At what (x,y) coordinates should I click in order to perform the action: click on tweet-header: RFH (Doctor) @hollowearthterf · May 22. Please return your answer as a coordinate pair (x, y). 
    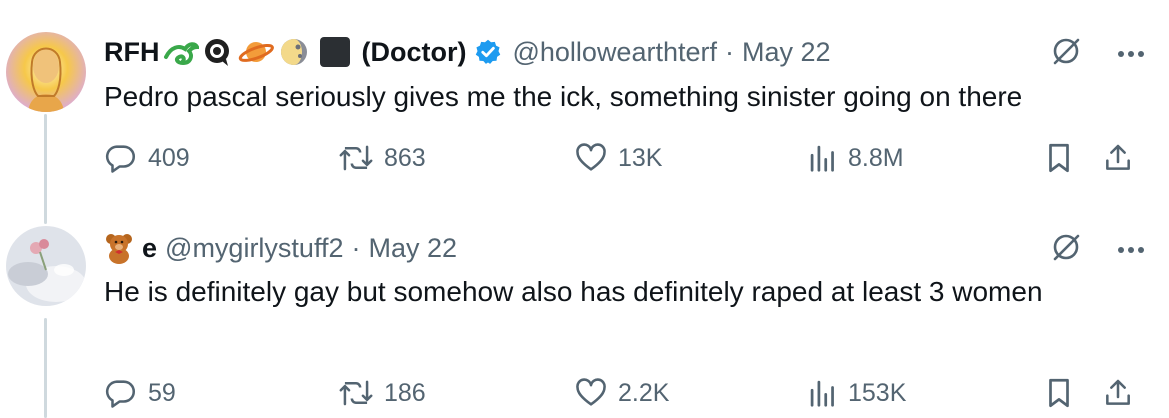
    Looking at the image, I should click on (626, 52).